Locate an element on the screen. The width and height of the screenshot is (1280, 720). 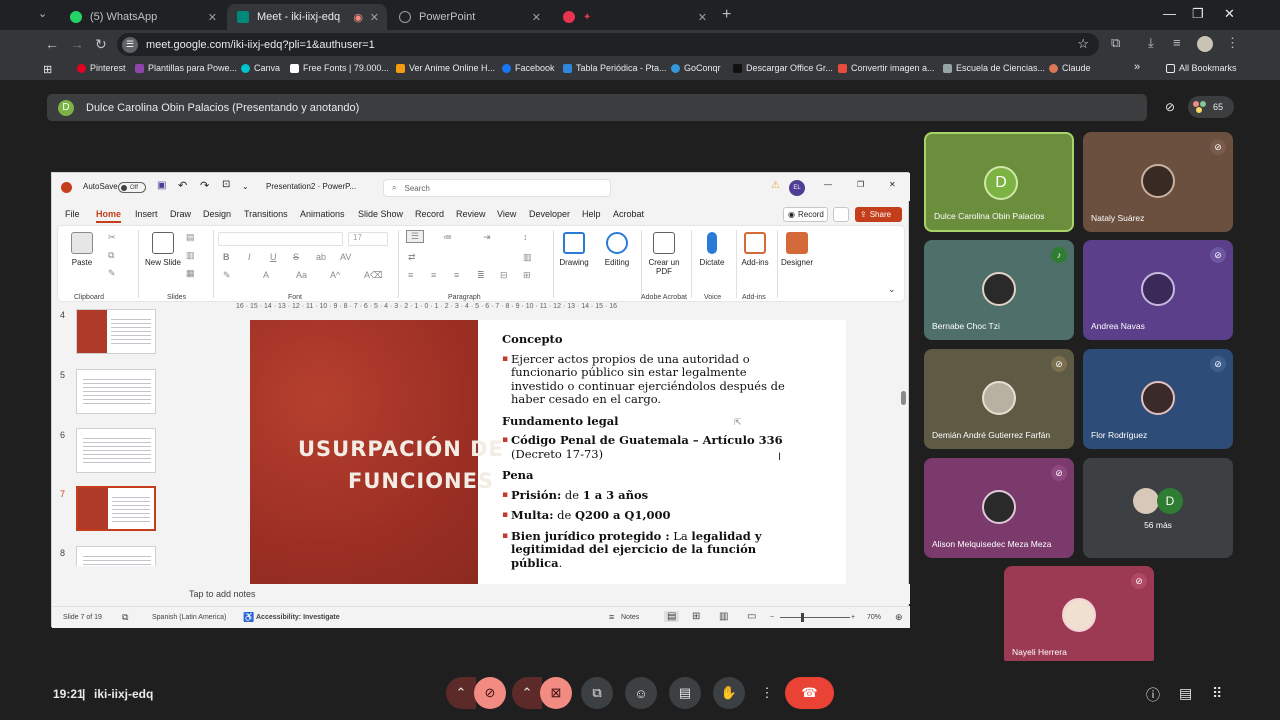
menu-icon: ⋮ is located at coordinates (1232, 43).